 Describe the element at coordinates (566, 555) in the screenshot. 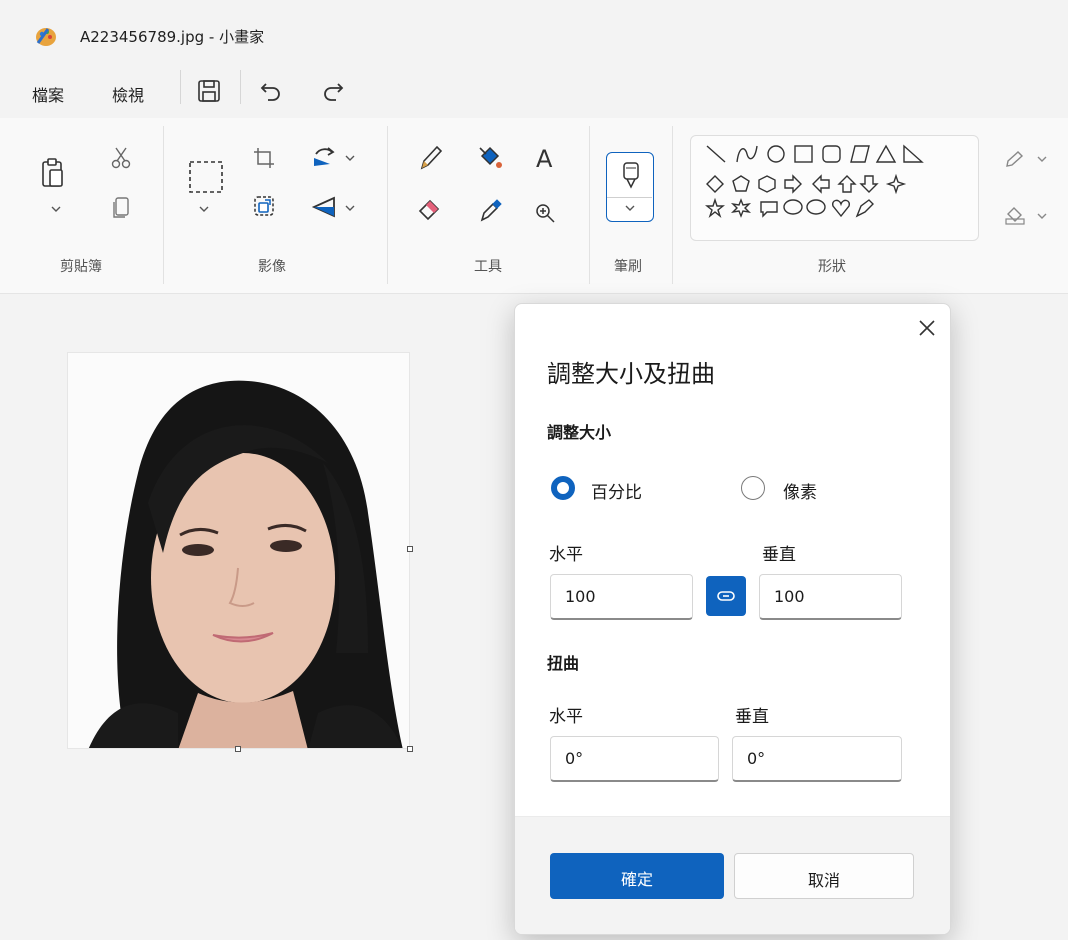

I see `resize-horizontal-label: 水平` at that location.